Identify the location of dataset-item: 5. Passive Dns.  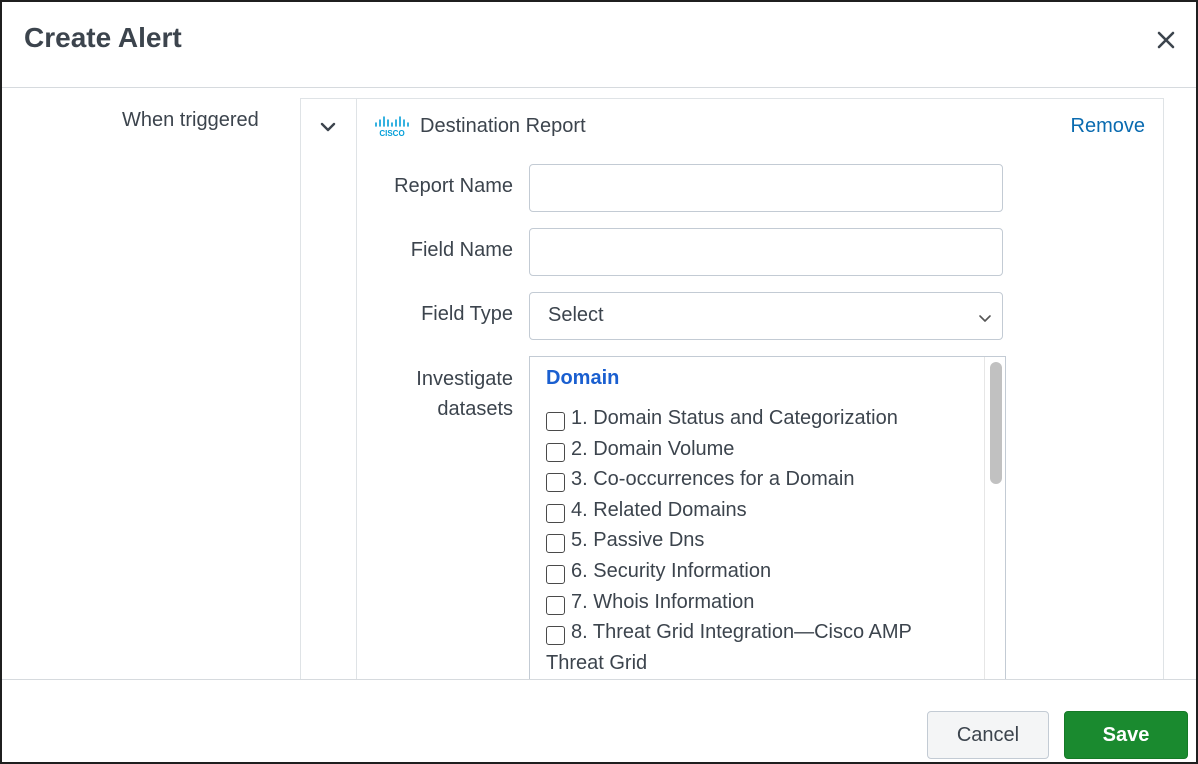
(756, 540).